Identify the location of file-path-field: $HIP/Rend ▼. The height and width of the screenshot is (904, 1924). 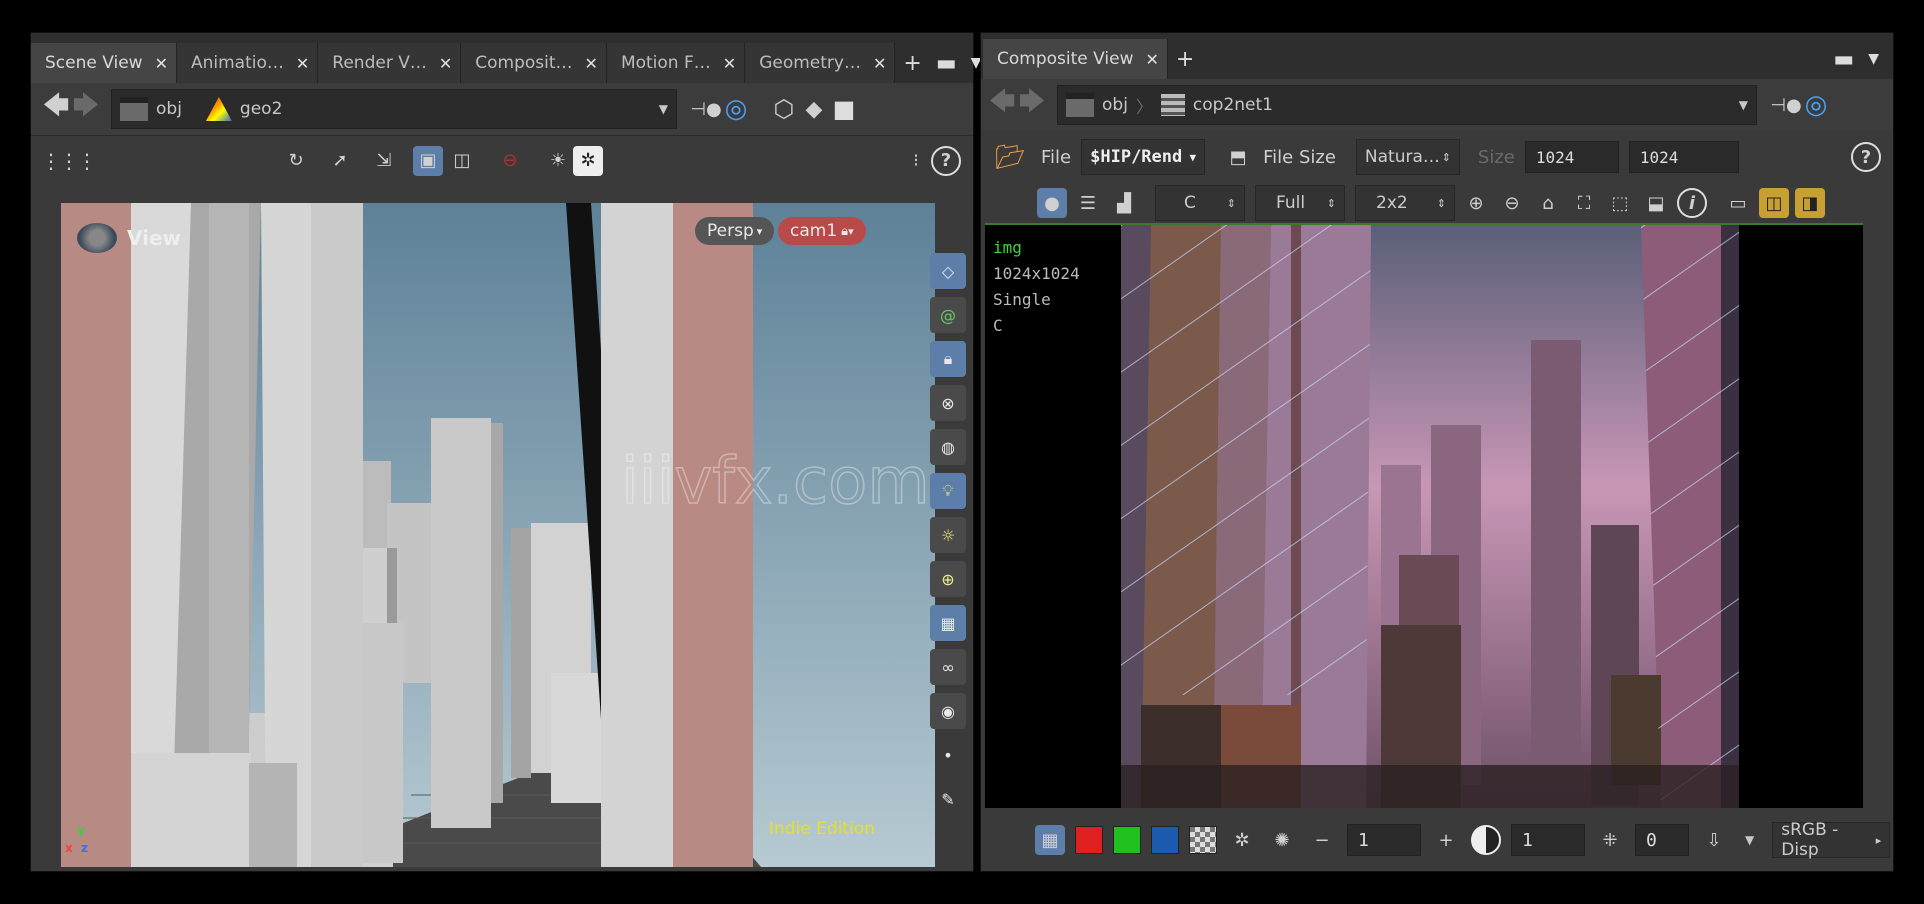
(1143, 157).